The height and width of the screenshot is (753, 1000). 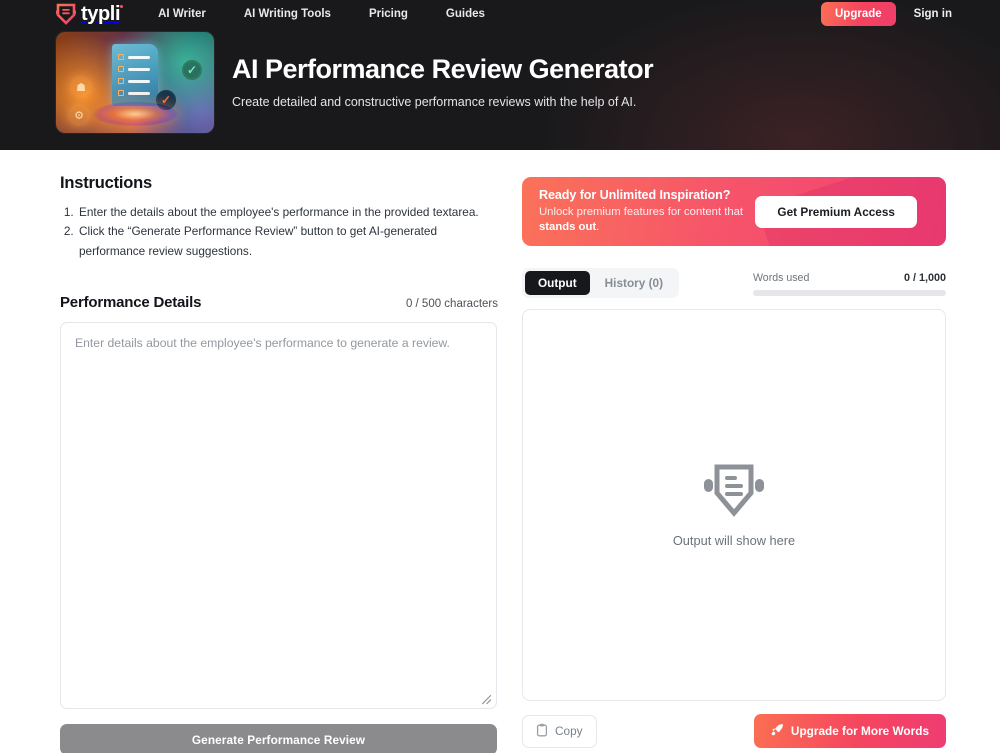 I want to click on performance-details-header: Performance Details 0 / 500 characters, so click(x=279, y=302).